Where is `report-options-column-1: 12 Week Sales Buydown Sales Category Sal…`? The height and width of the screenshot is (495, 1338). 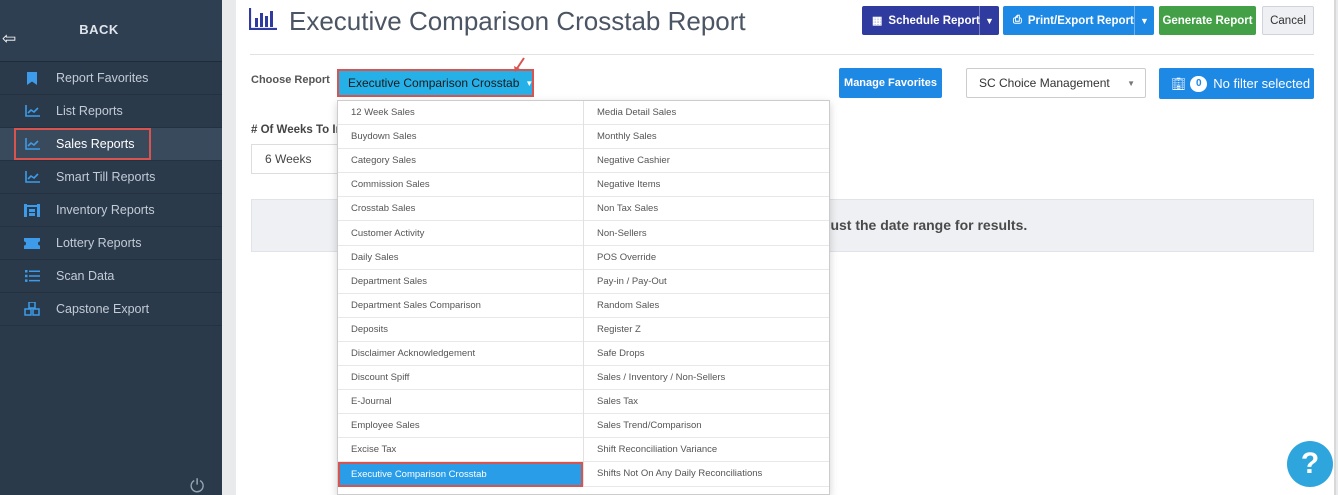
report-options-column-1: 12 Week Sales Buydown Sales Category Sal… is located at coordinates (461, 294).